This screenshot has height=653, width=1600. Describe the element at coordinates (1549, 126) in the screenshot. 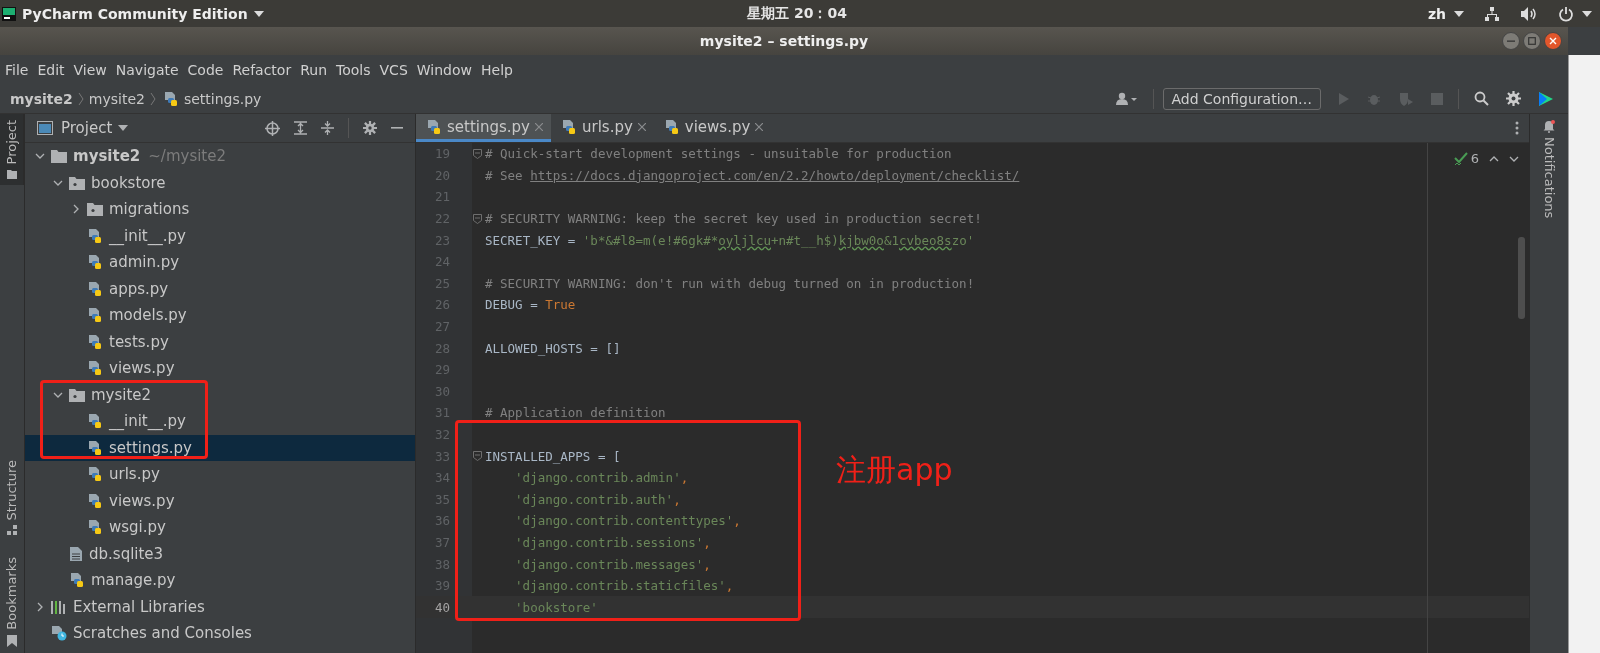

I see `bell-icon` at that location.